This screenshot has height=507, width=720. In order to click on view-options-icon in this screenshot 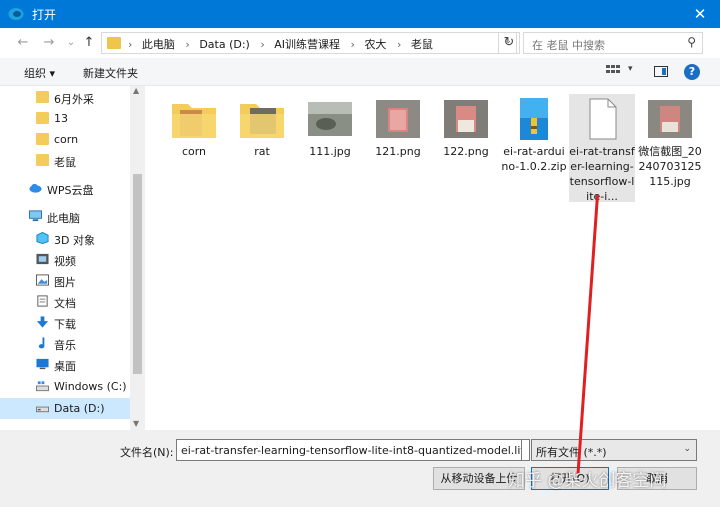, I will do `click(613, 71)`.